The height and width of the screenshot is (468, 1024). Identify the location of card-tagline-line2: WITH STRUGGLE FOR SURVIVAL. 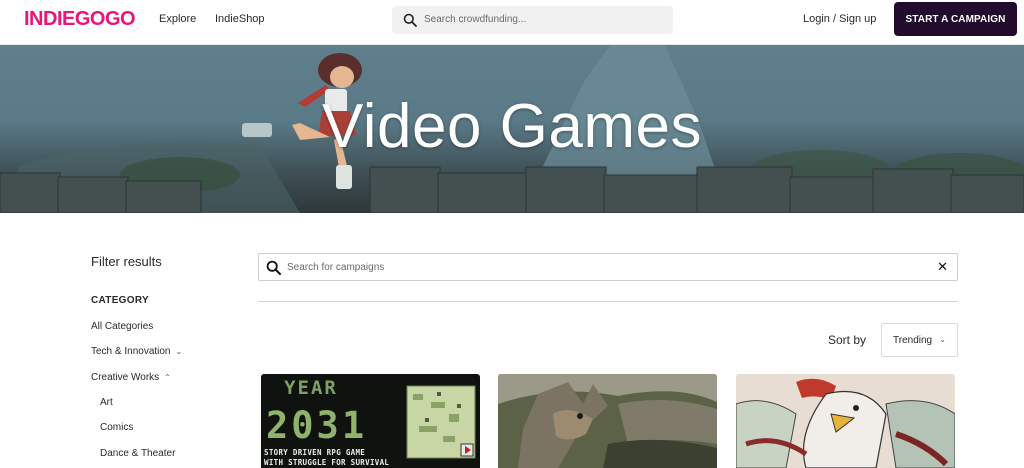
(327, 462).